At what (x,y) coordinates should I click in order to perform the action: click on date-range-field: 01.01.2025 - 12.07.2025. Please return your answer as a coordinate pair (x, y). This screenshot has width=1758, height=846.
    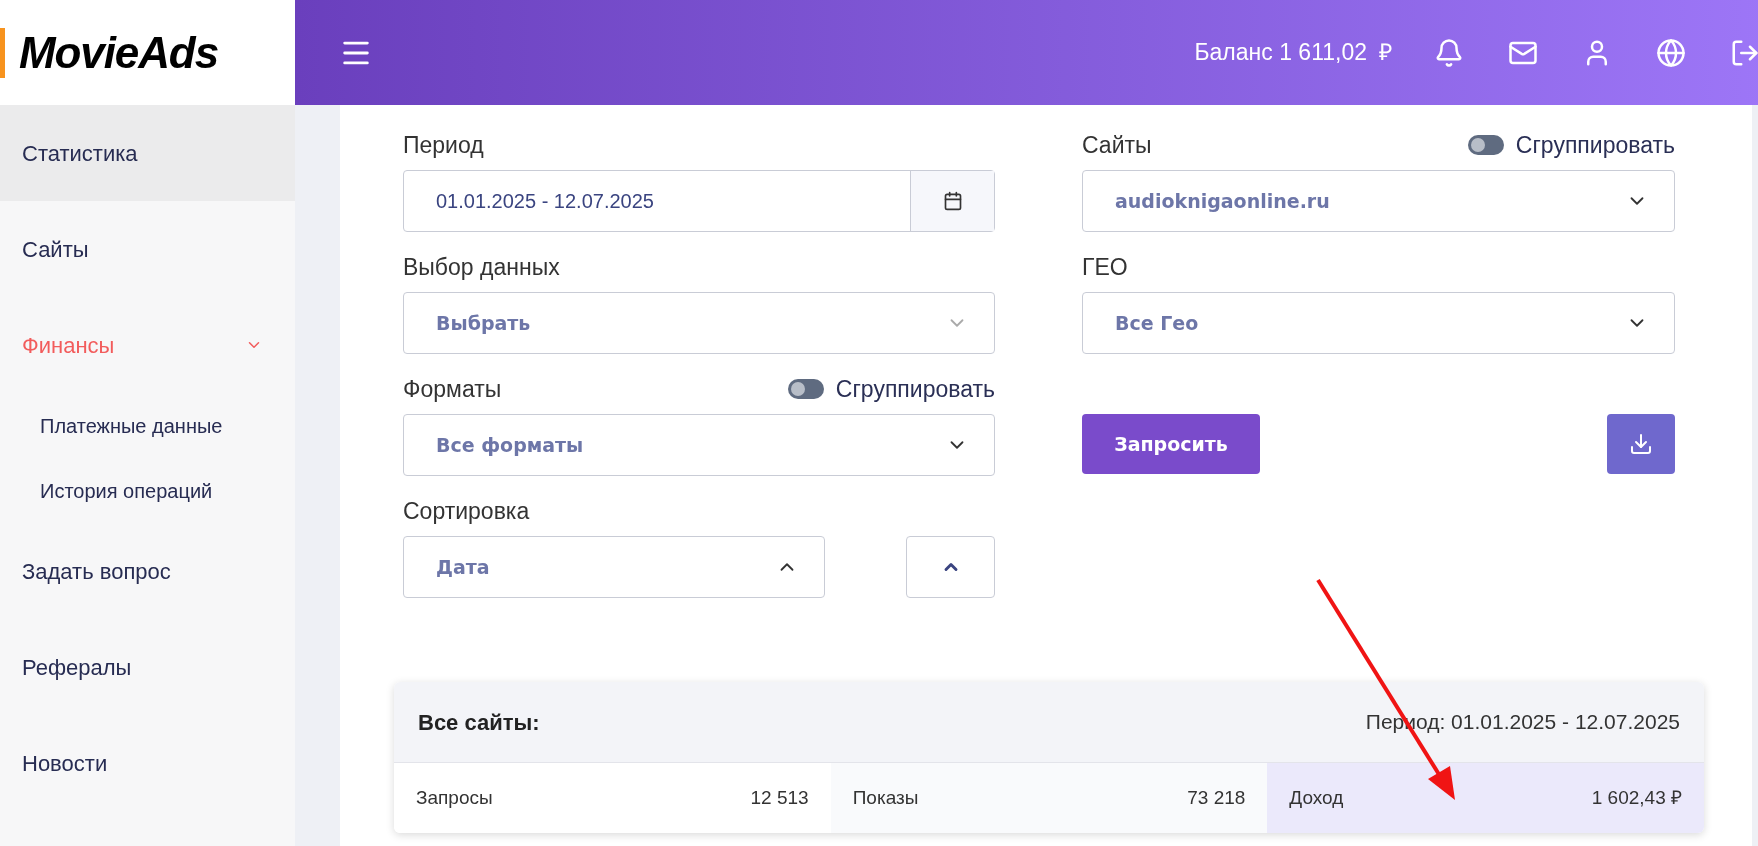
    Looking at the image, I should click on (699, 201).